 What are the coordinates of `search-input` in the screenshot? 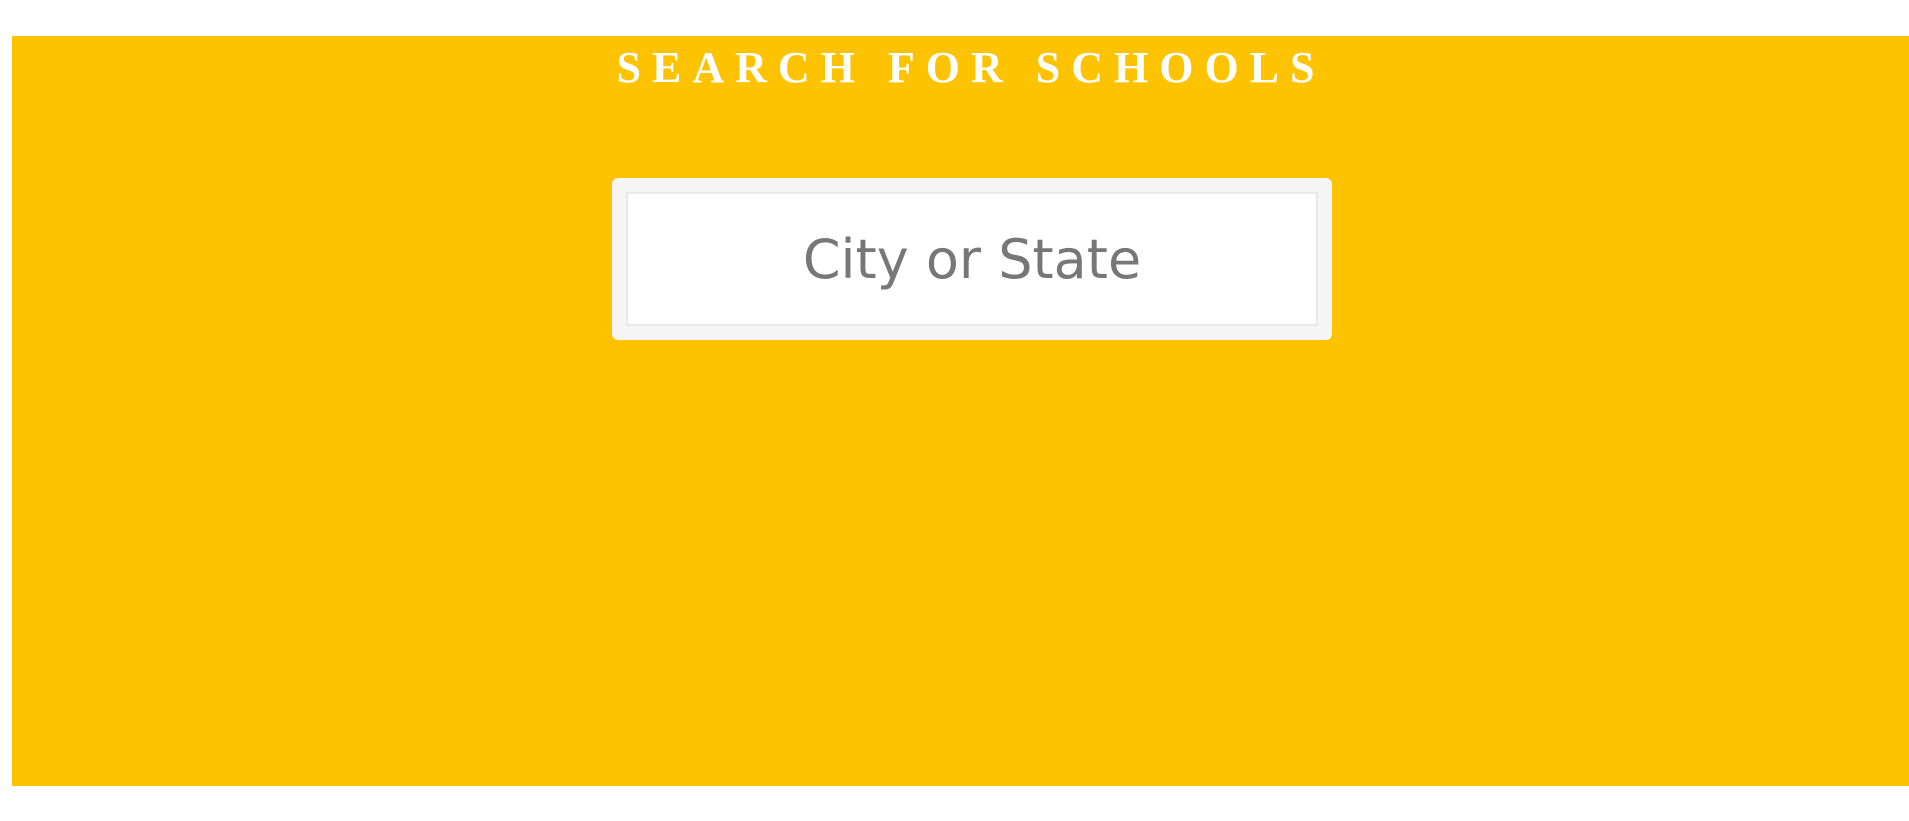 It's located at (972, 259).